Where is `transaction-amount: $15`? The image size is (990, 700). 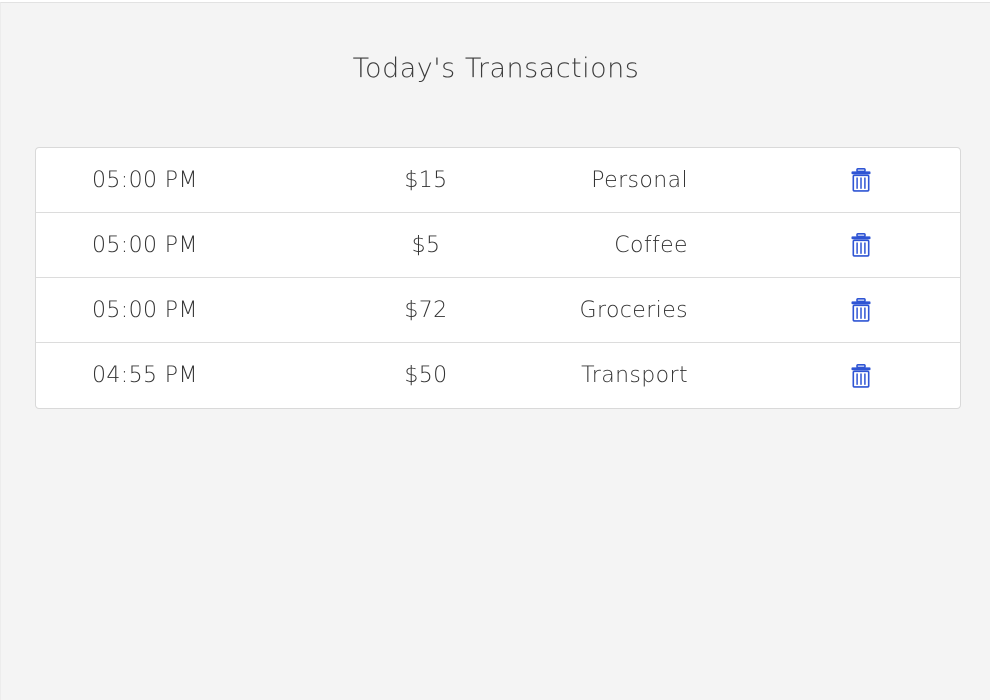
transaction-amount: $15 is located at coordinates (426, 180).